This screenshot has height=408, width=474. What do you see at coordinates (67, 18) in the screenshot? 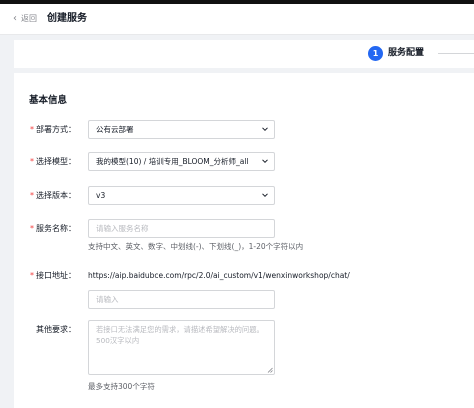
I see `page-title: 创建服务` at bounding box center [67, 18].